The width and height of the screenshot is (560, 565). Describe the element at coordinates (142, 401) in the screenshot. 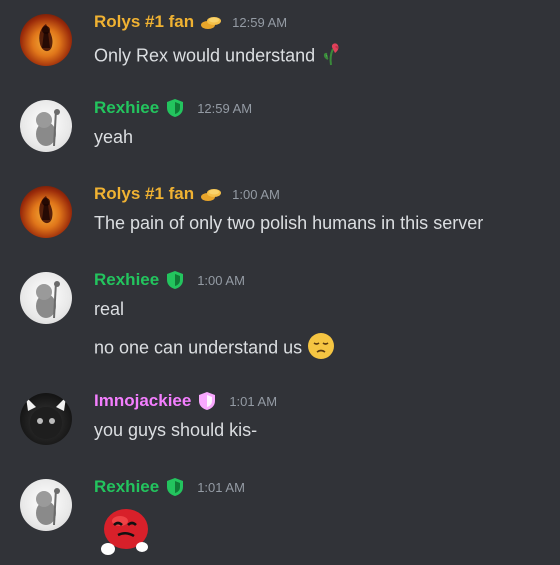

I see `username: Imnojackiee` at that location.